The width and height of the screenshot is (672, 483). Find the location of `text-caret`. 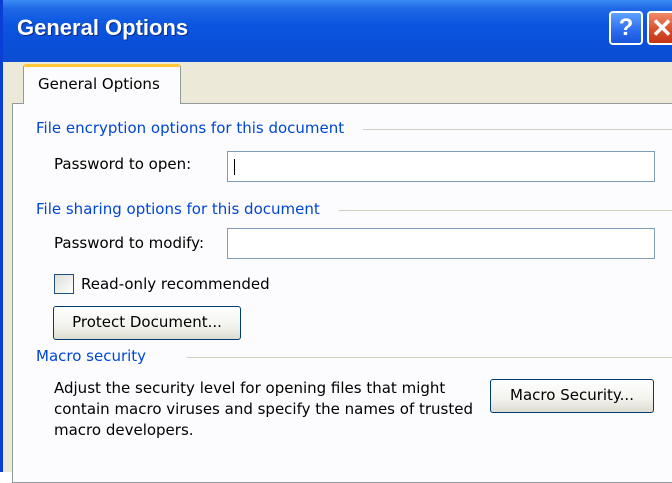

text-caret is located at coordinates (234, 167).